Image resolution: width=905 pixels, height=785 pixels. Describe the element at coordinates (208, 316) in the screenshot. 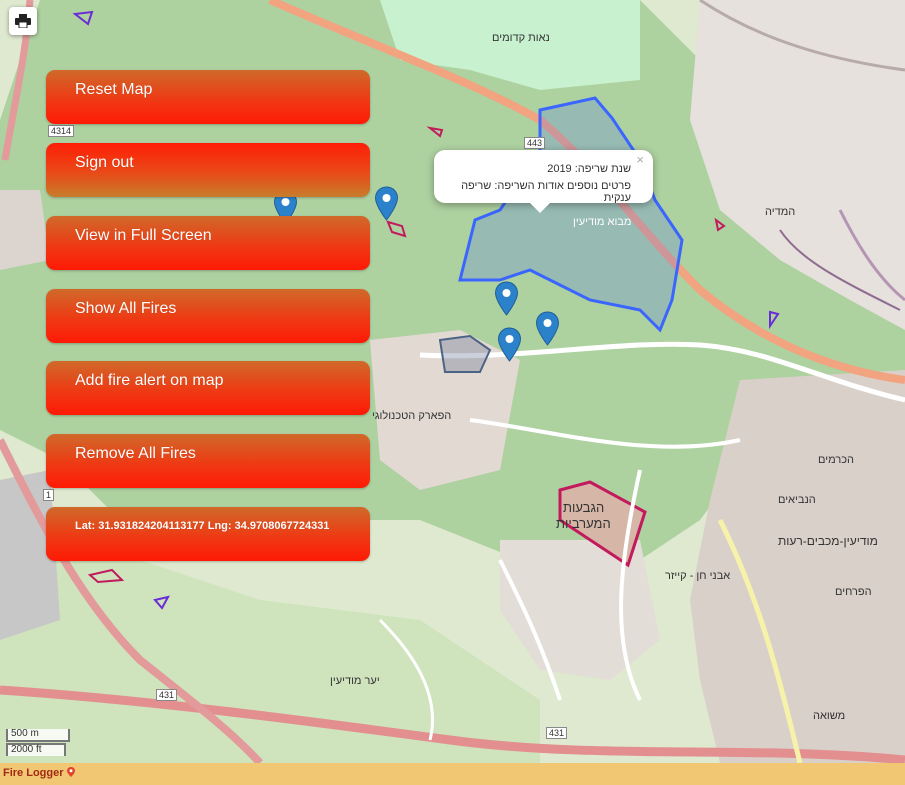

I see `show-all-fires-button: Show All Fires` at that location.